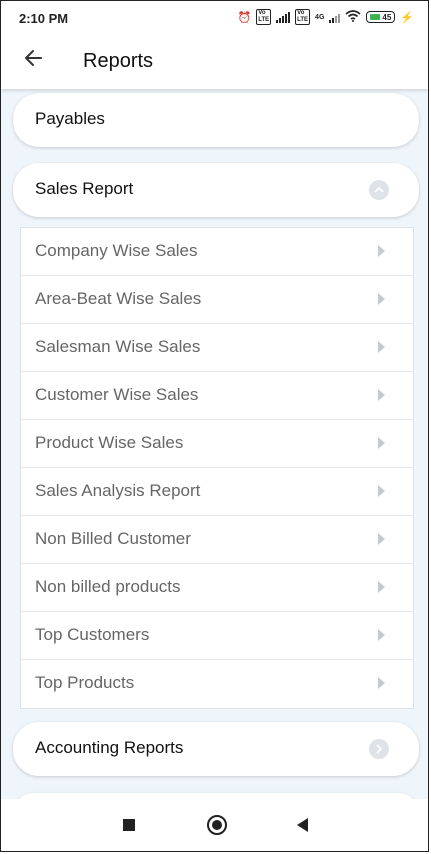  I want to click on battery-fill, so click(375, 17).